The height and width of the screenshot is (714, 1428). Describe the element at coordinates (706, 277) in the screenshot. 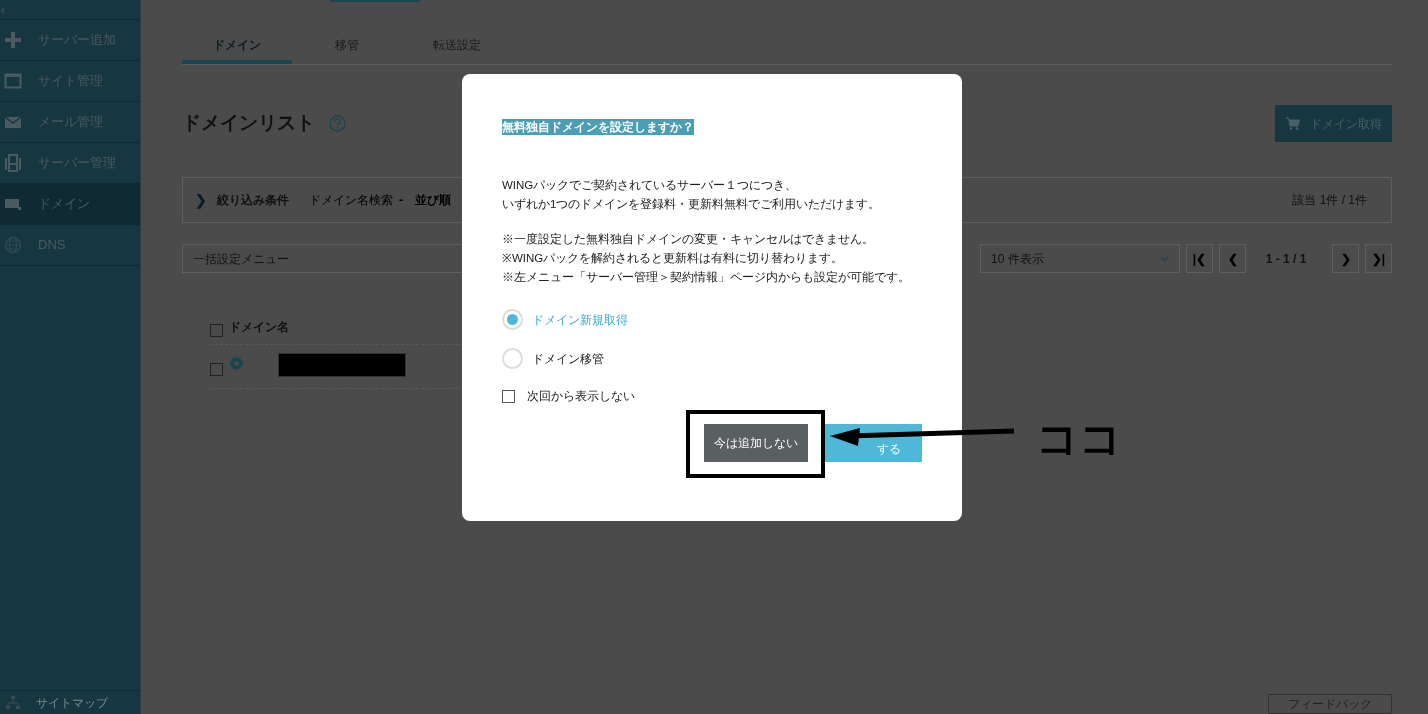

I see `dialog-text: ※左メニュー「サーバー管理＞契約情報」ページ内からも設定が可能です。` at that location.